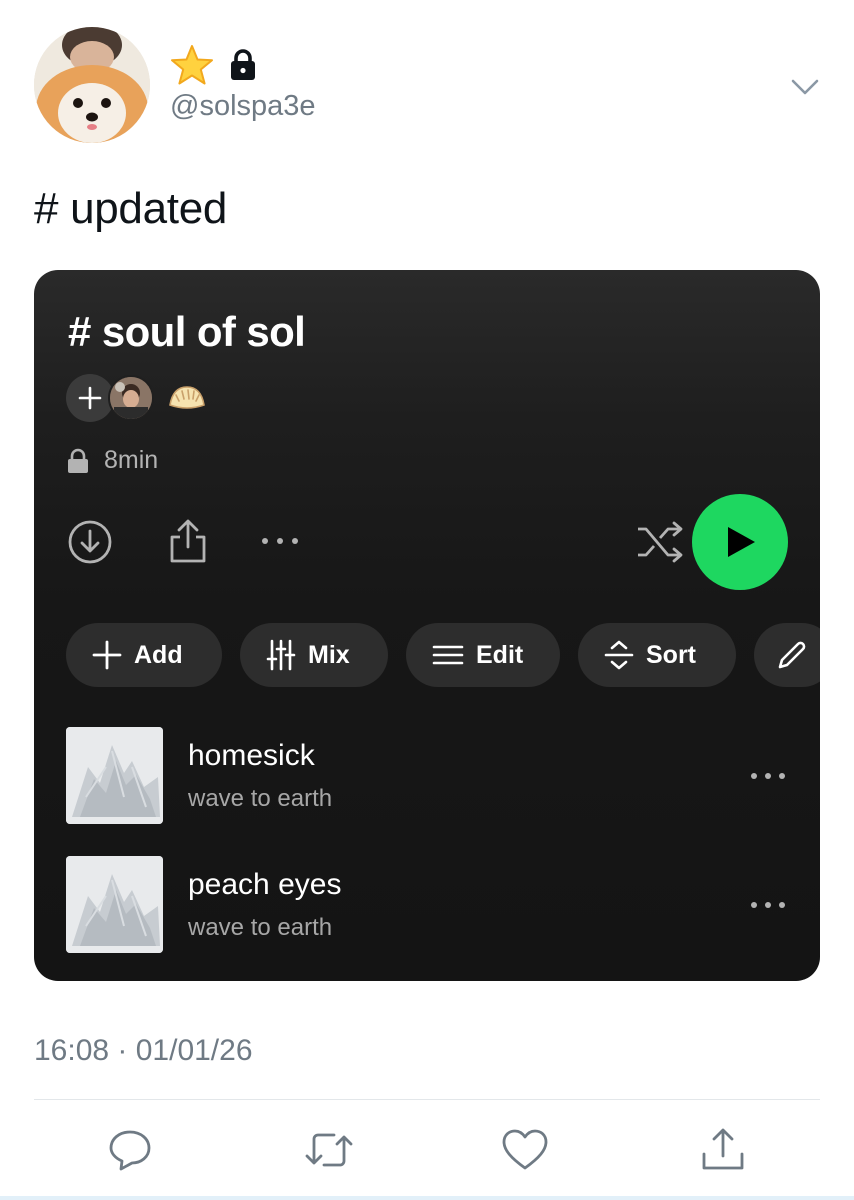  Describe the element at coordinates (187, 331) in the screenshot. I see `playlist-title: # soul of sol` at that location.